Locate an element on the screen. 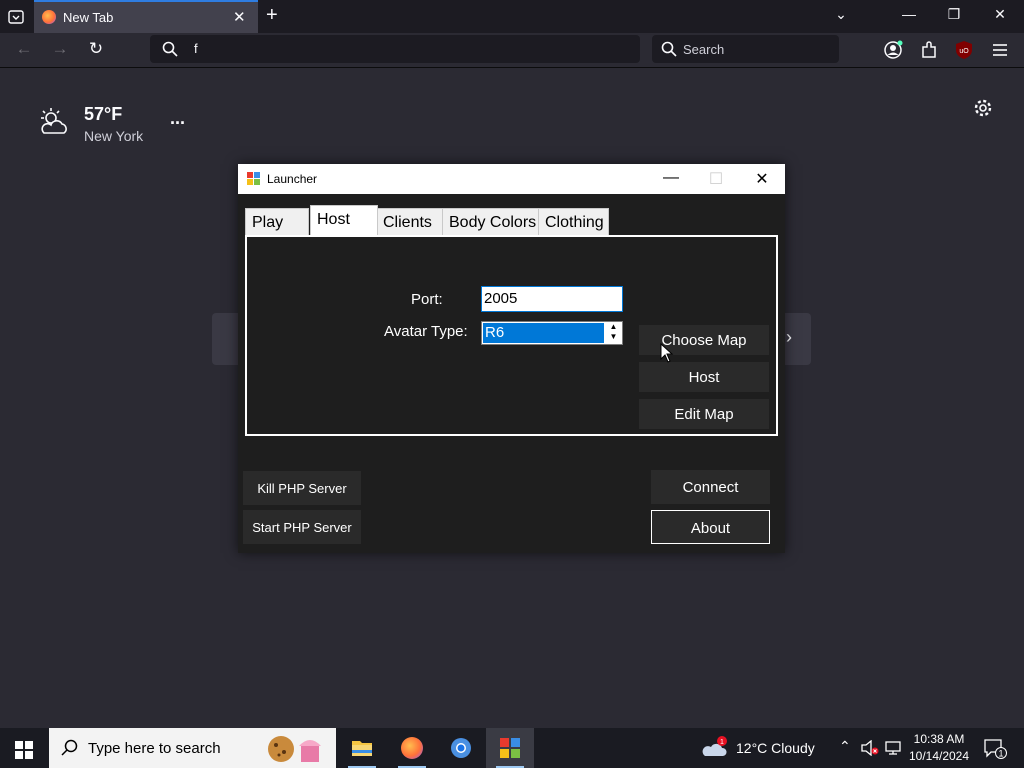  tab-clothing: Clothing is located at coordinates (573, 221).